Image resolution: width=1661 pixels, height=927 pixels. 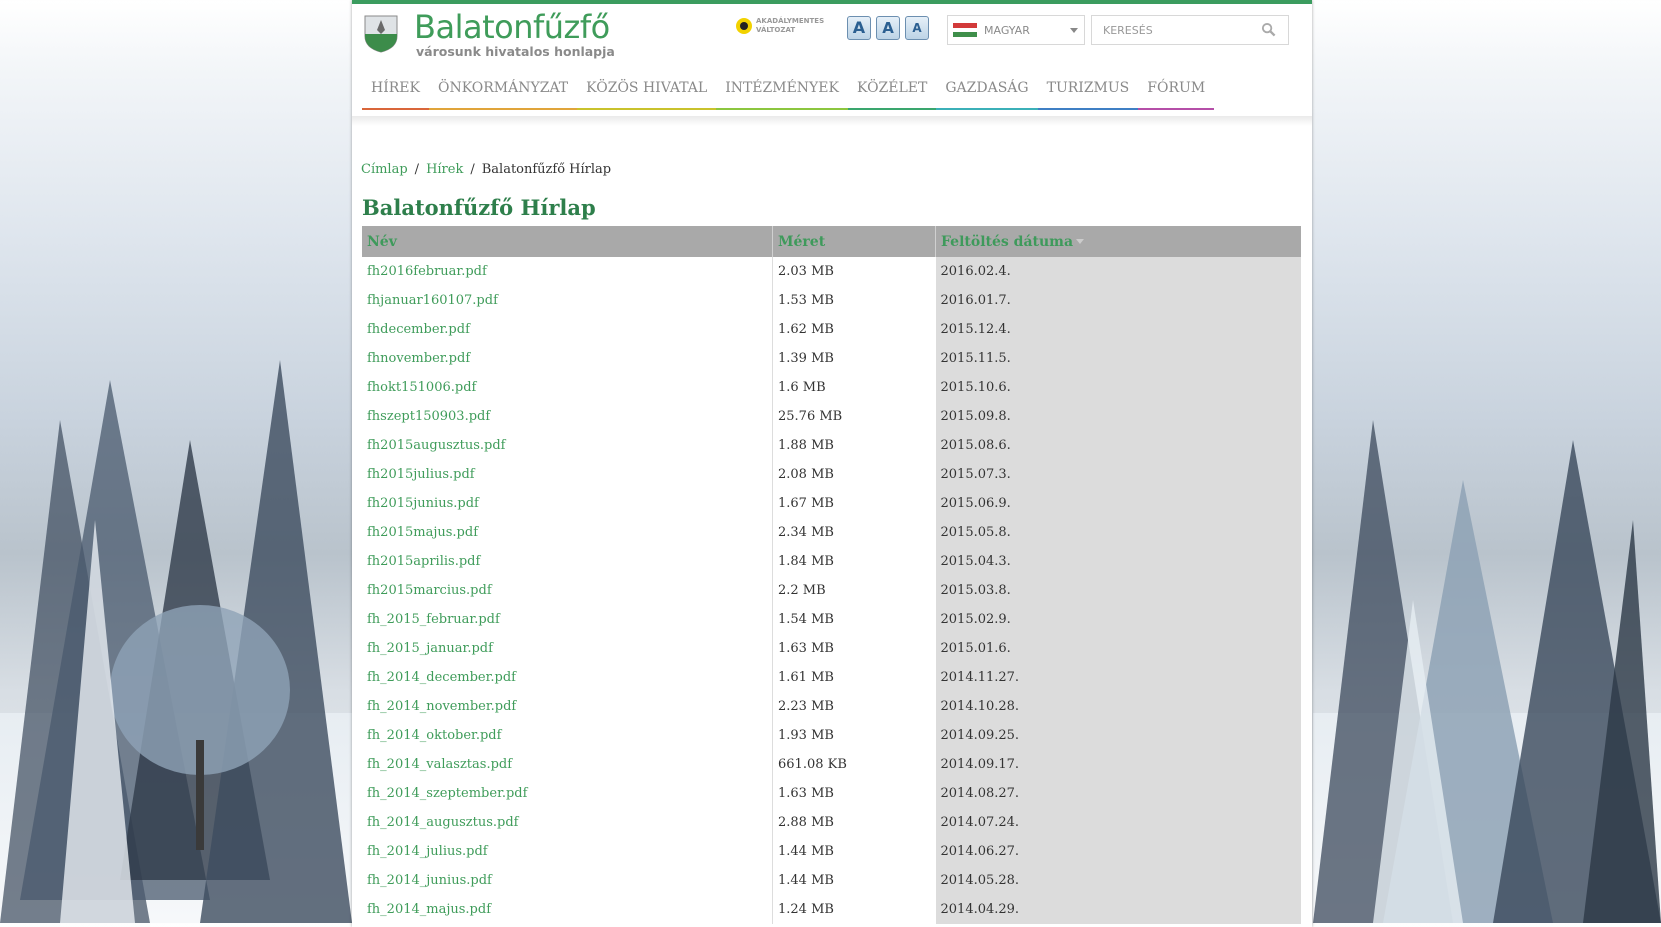 What do you see at coordinates (567, 416) in the screenshot?
I see `file-name-link: fhszept150903.pdf` at bounding box center [567, 416].